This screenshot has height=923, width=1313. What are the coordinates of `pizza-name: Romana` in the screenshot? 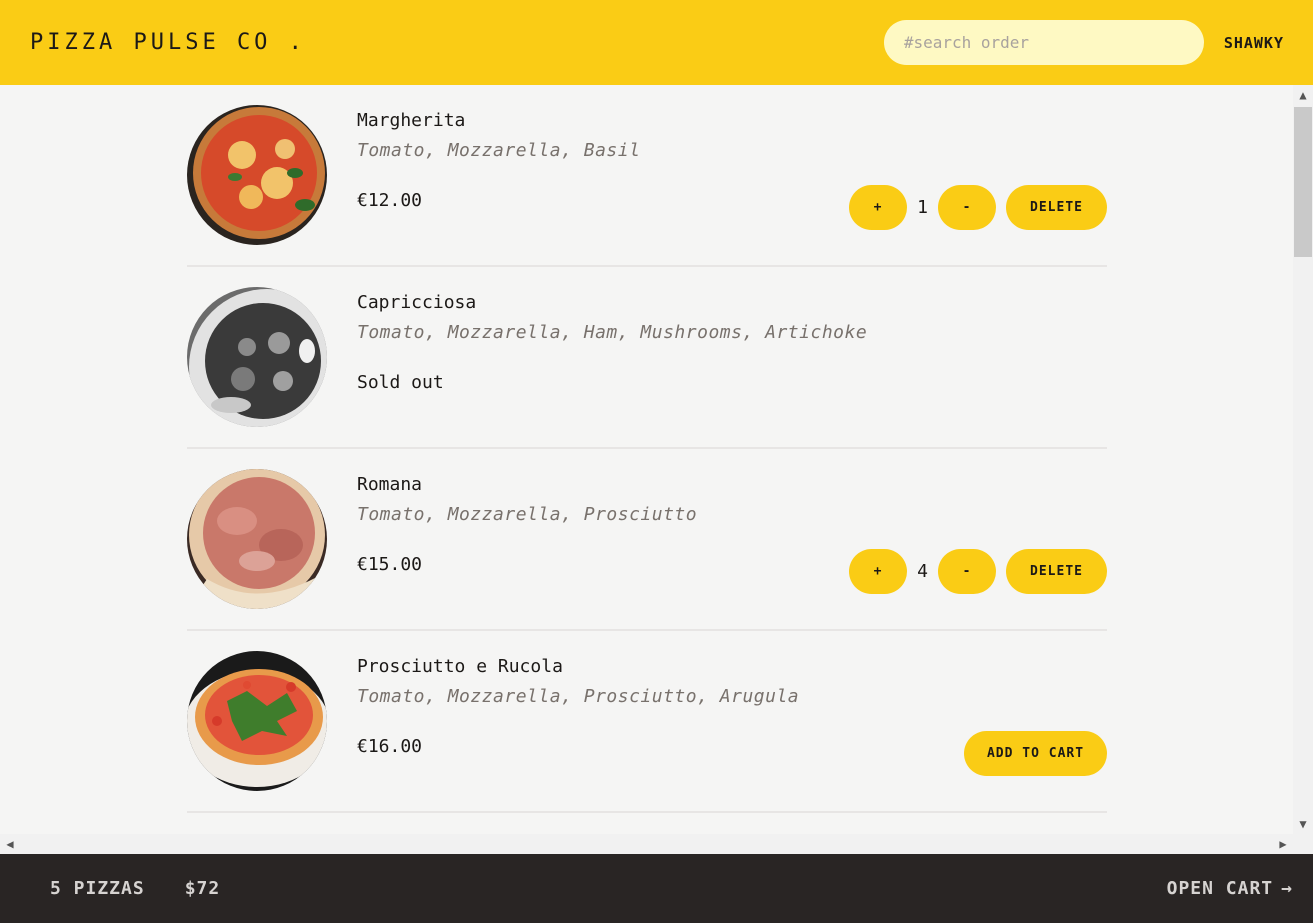 It's located at (390, 484).